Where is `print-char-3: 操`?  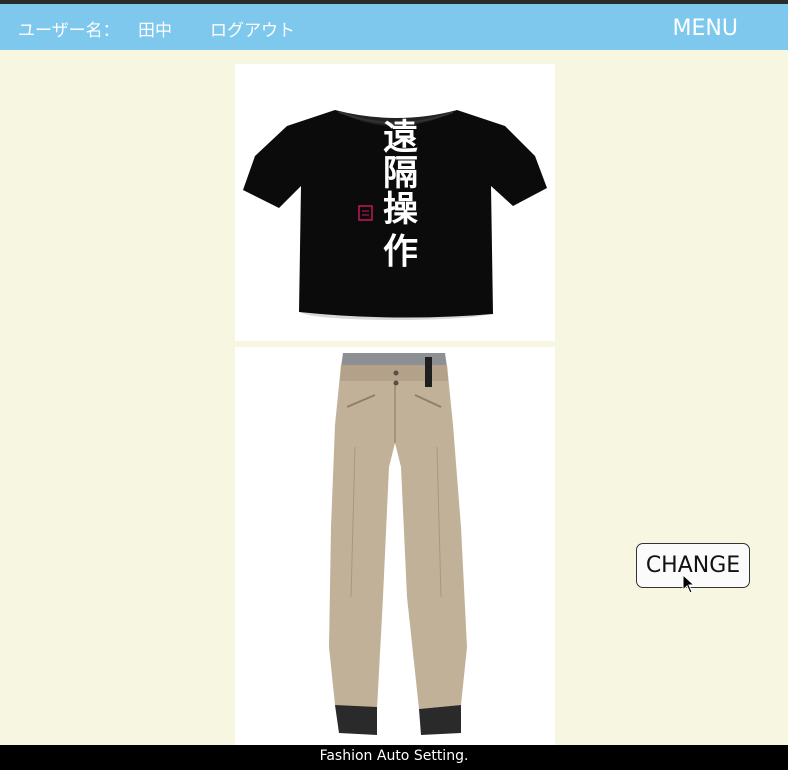 print-char-3: 操 is located at coordinates (397, 207).